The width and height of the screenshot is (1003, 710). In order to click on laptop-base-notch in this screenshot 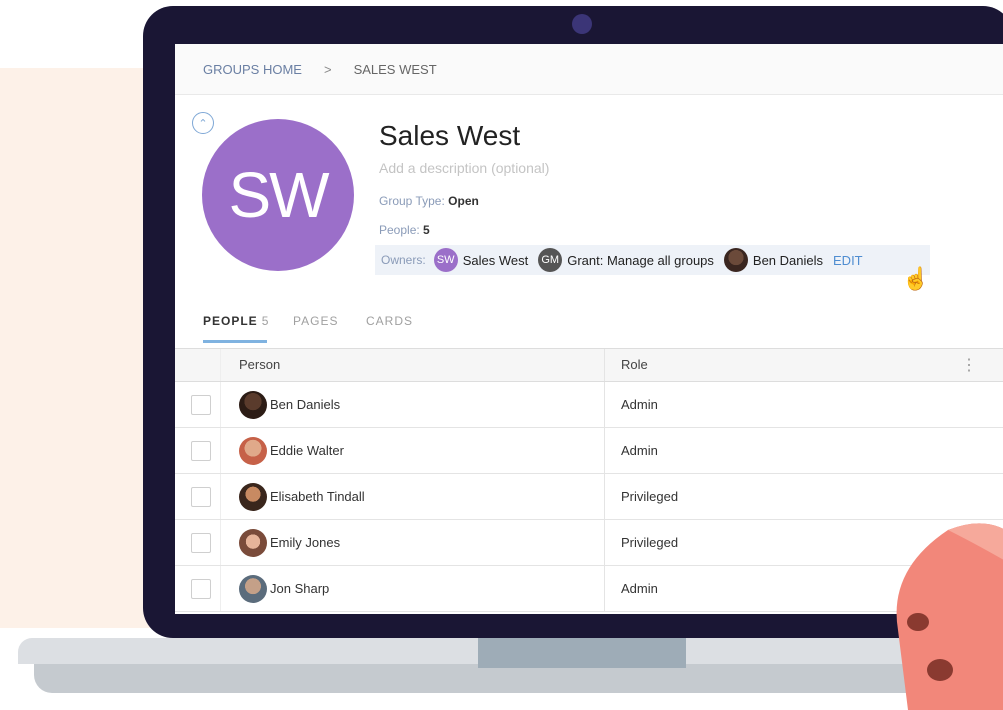, I will do `click(582, 653)`.